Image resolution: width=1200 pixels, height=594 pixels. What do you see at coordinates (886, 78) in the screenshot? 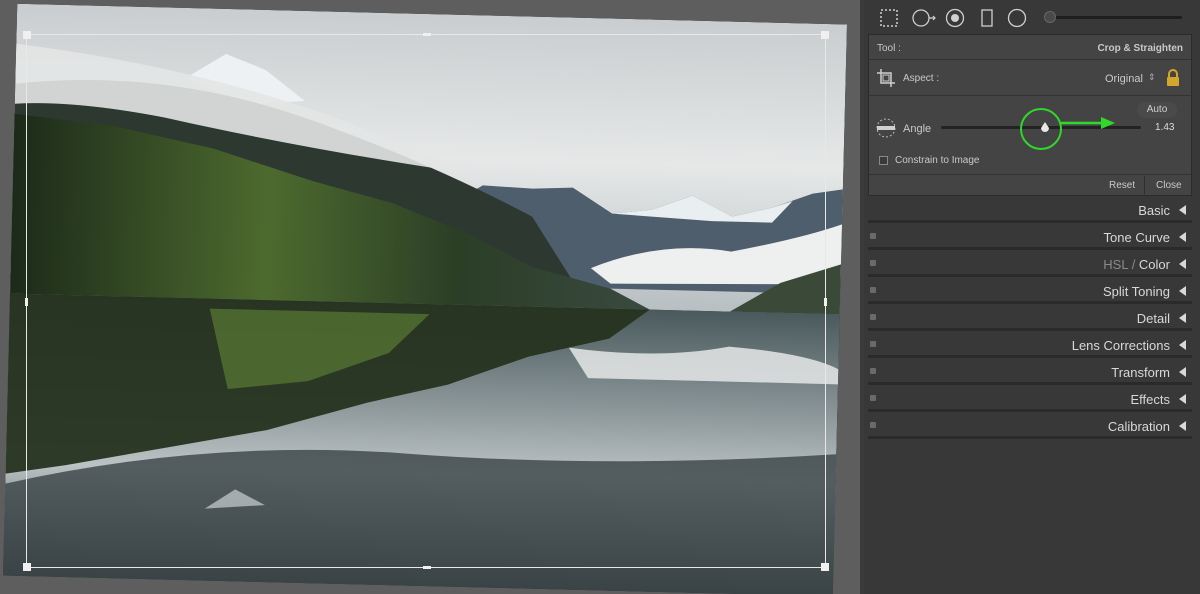
I see `crop-frame-icon` at bounding box center [886, 78].